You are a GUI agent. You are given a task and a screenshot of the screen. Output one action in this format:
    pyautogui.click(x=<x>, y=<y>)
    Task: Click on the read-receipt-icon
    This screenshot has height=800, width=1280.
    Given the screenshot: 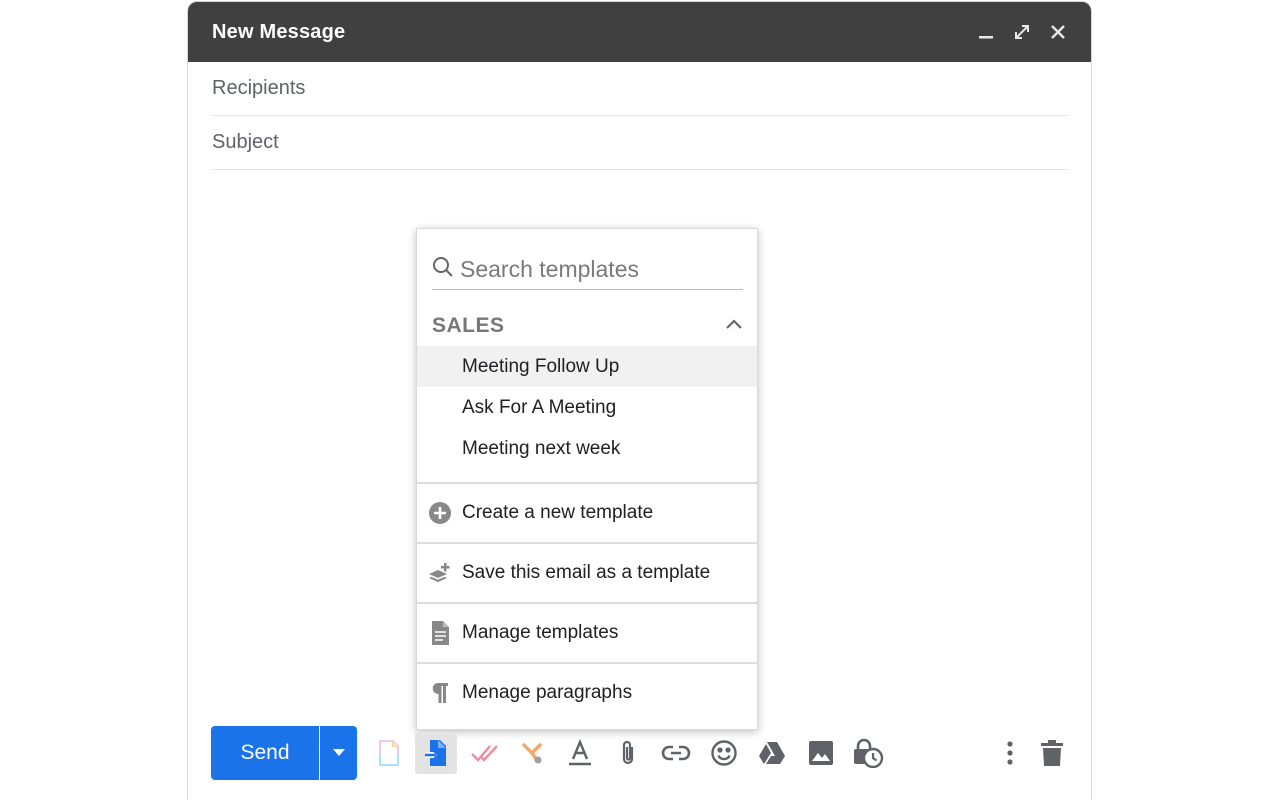 What is the action you would take?
    pyautogui.click(x=485, y=753)
    